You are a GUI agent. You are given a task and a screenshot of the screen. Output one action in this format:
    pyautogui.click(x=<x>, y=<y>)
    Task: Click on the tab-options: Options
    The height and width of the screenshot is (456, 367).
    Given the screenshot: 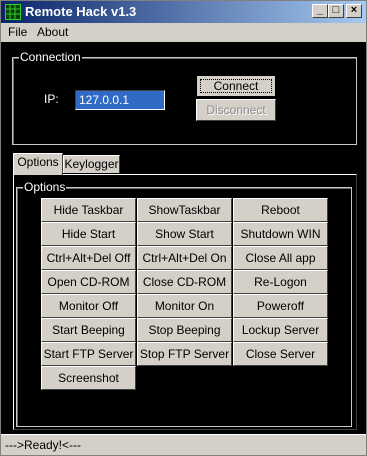 What is the action you would take?
    pyautogui.click(x=38, y=164)
    